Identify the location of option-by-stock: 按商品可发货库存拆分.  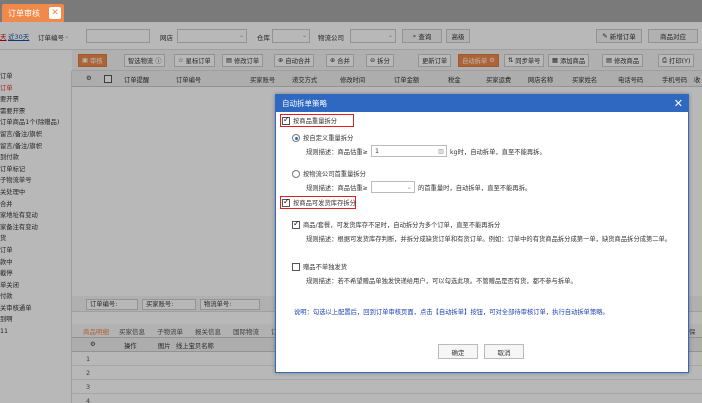
(319, 202).